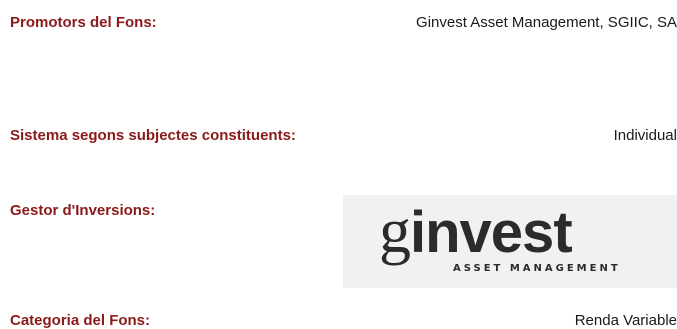  I want to click on logo-subtitle: ASSET MANAGEMENT, so click(537, 268).